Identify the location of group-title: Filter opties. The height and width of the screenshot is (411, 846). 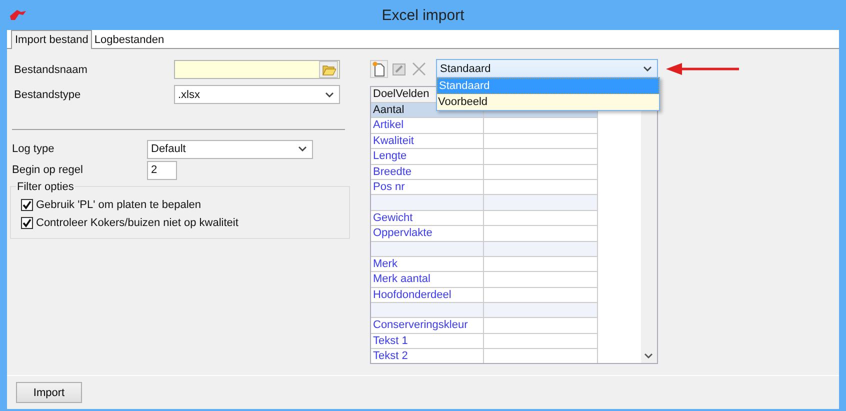
(45, 187).